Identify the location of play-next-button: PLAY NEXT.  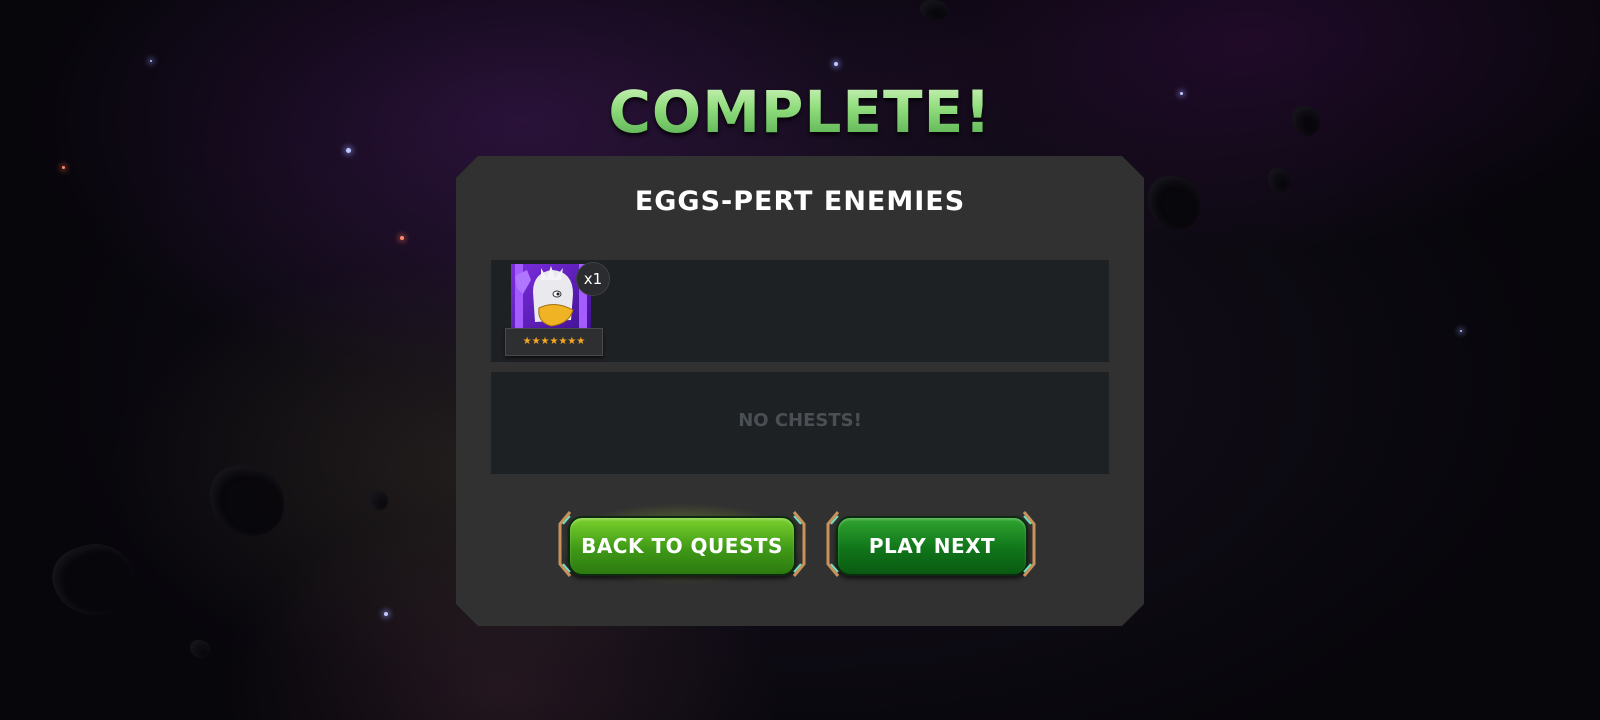
(931, 544).